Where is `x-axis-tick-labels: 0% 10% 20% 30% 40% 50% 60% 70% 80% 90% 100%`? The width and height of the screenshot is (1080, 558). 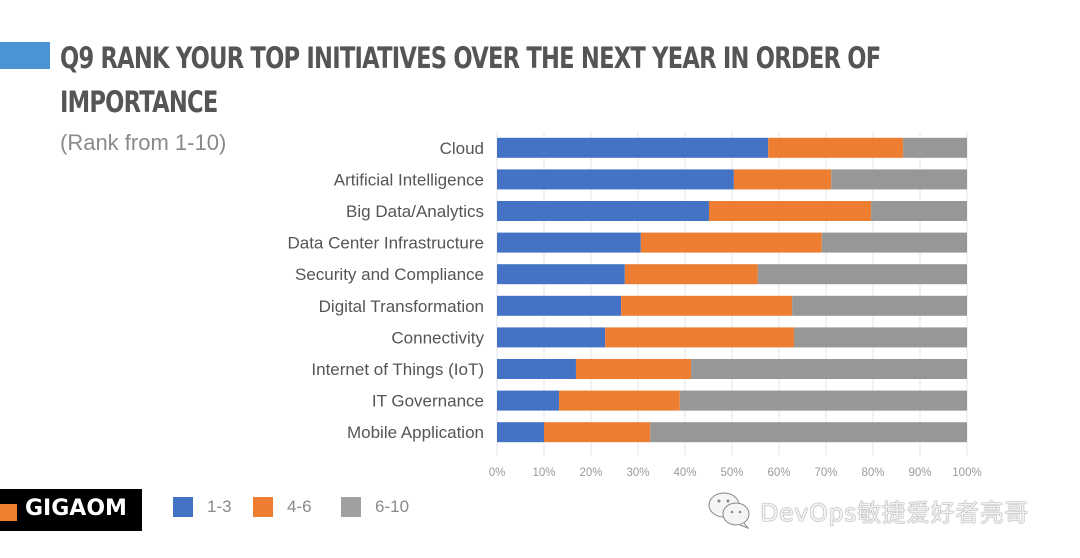
x-axis-tick-labels: 0% 10% 20% 30% 40% 50% 60% 70% 80% 90% 100% is located at coordinates (735, 473).